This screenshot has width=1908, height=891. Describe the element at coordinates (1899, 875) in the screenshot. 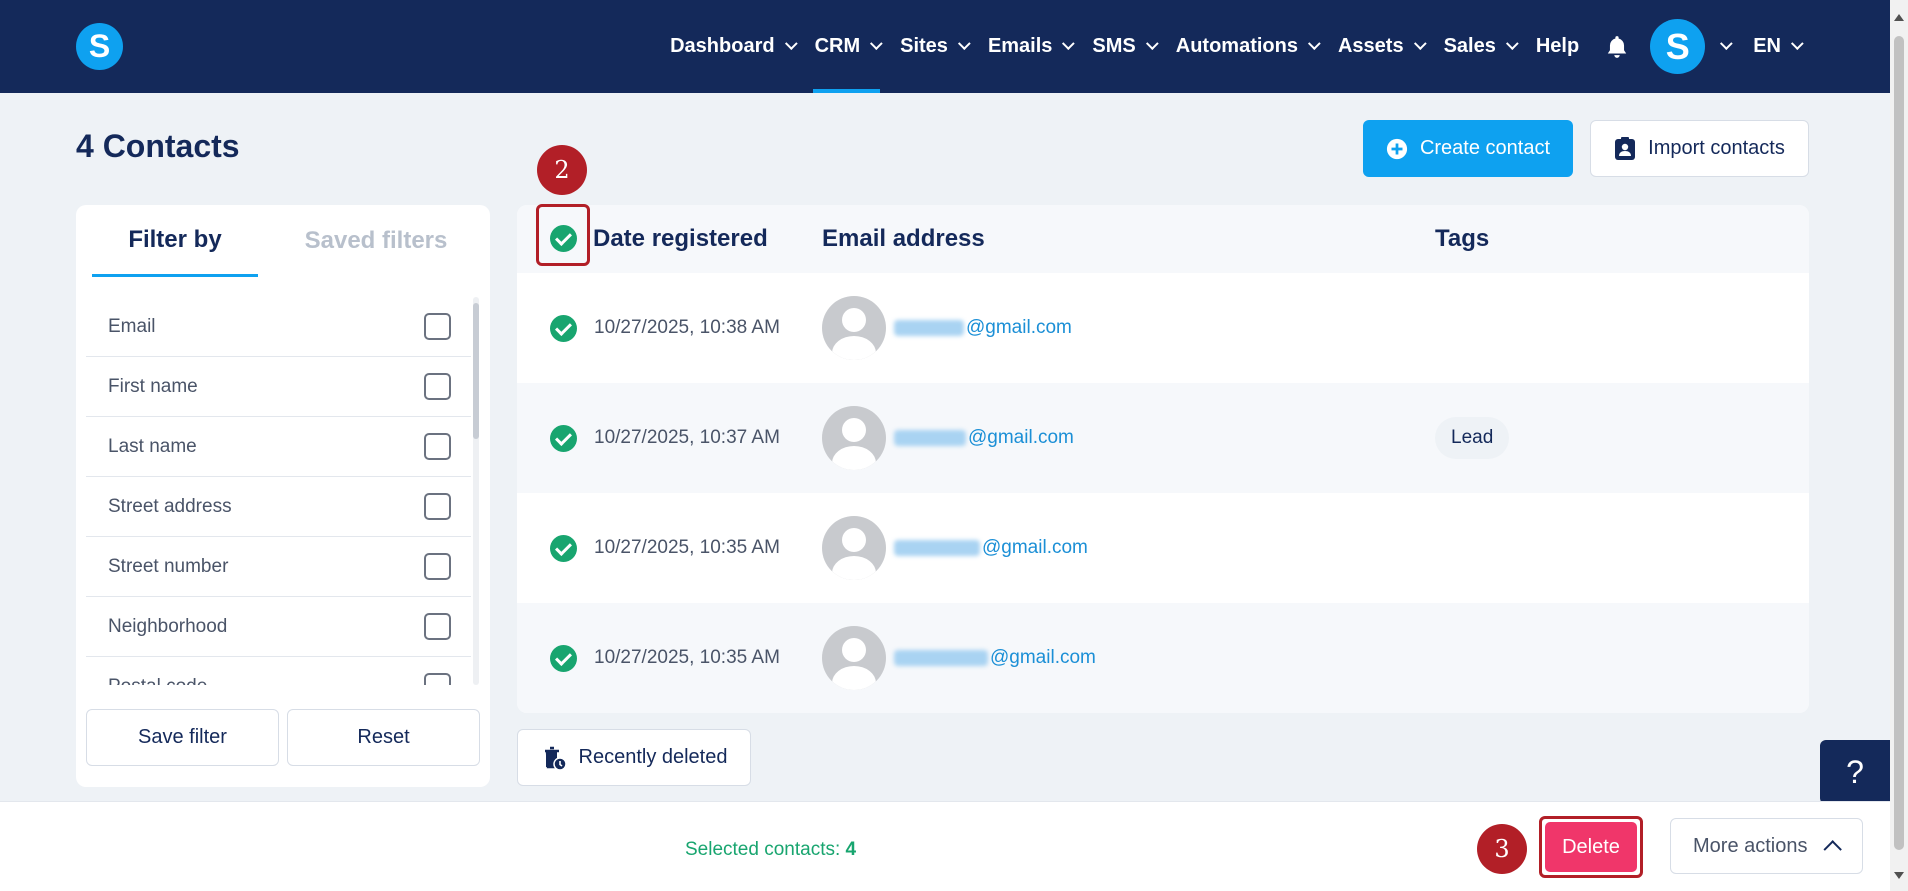

I see `scroll-down-arrow-icon` at that location.